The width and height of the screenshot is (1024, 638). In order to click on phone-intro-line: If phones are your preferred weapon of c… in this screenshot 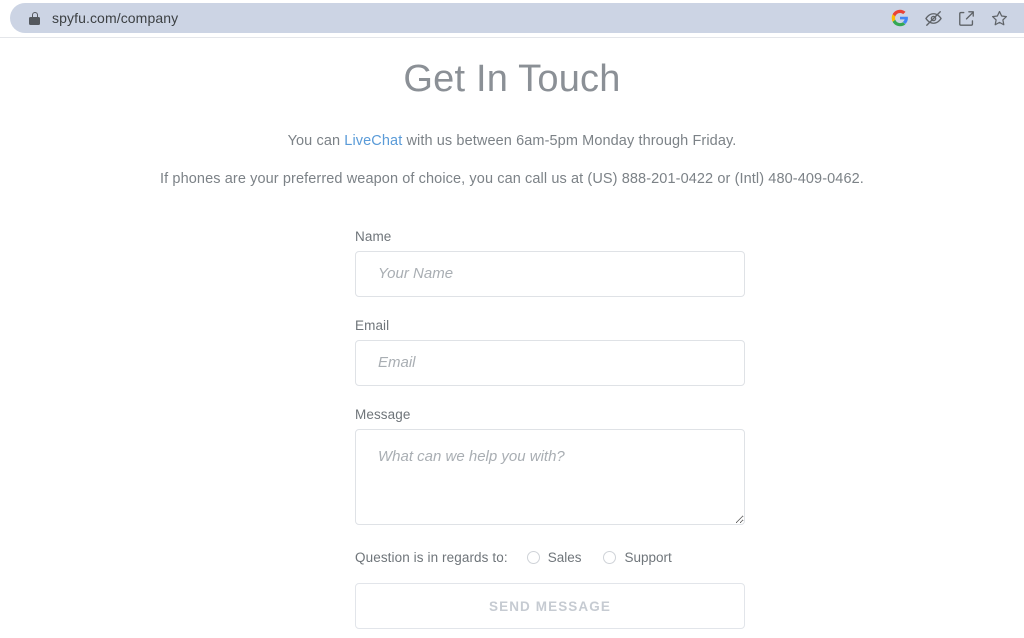, I will do `click(512, 179)`.